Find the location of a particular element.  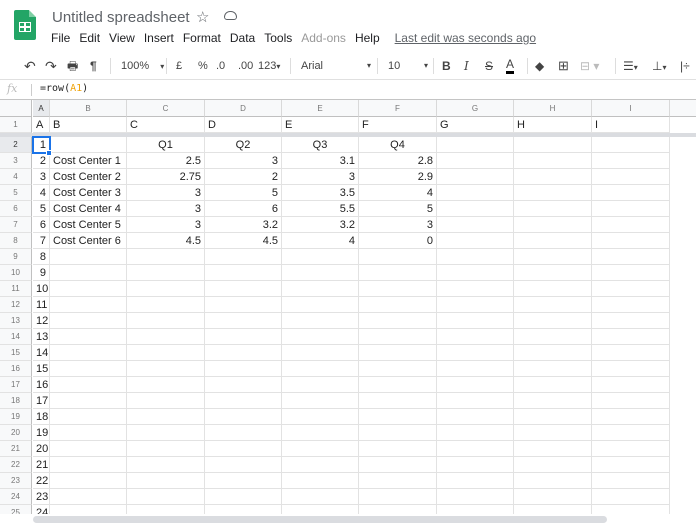

cell-d1: D is located at coordinates (243, 125).